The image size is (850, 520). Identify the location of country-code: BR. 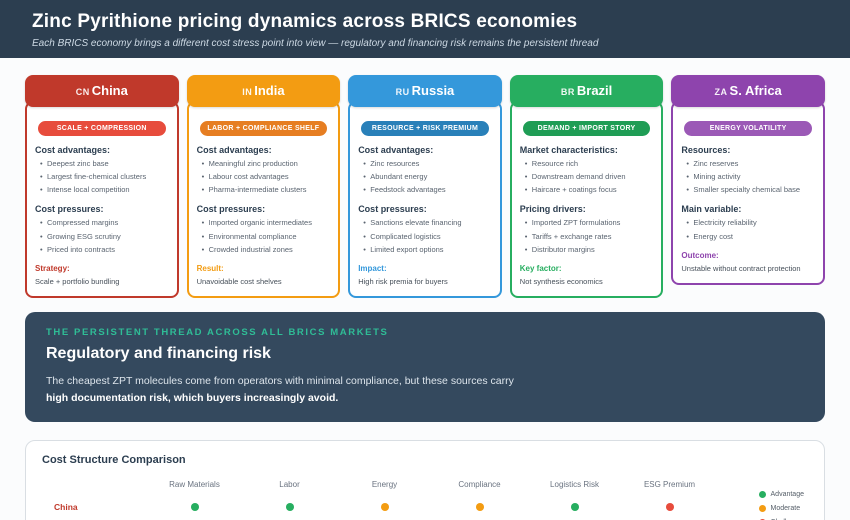
(567, 92).